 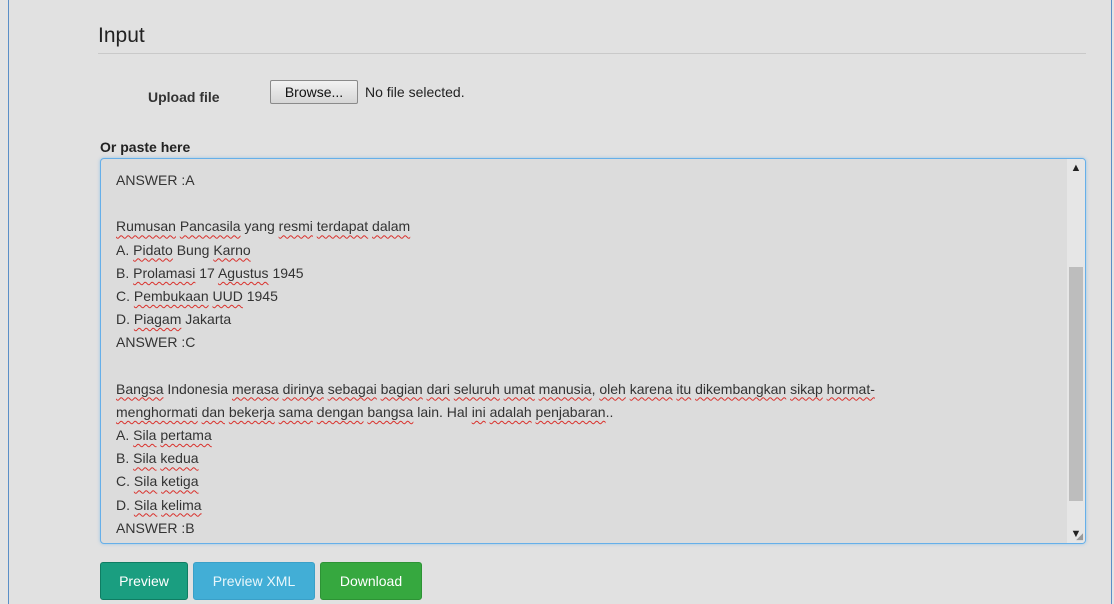 What do you see at coordinates (159, 504) in the screenshot?
I see `text-line: D. Sila kelima` at bounding box center [159, 504].